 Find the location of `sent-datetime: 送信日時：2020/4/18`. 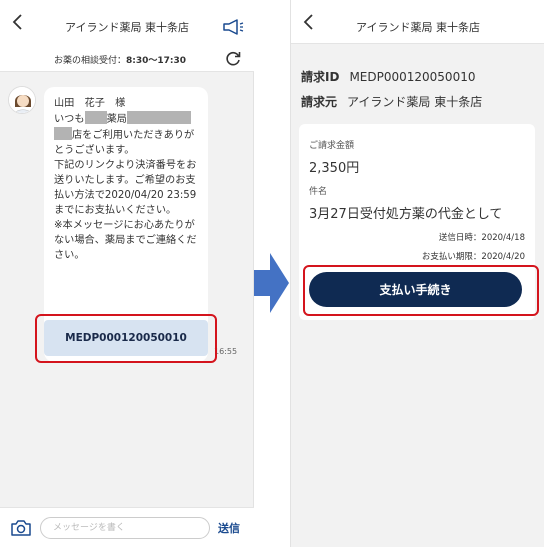

sent-datetime: 送信日時：2020/4/18 is located at coordinates (482, 237).